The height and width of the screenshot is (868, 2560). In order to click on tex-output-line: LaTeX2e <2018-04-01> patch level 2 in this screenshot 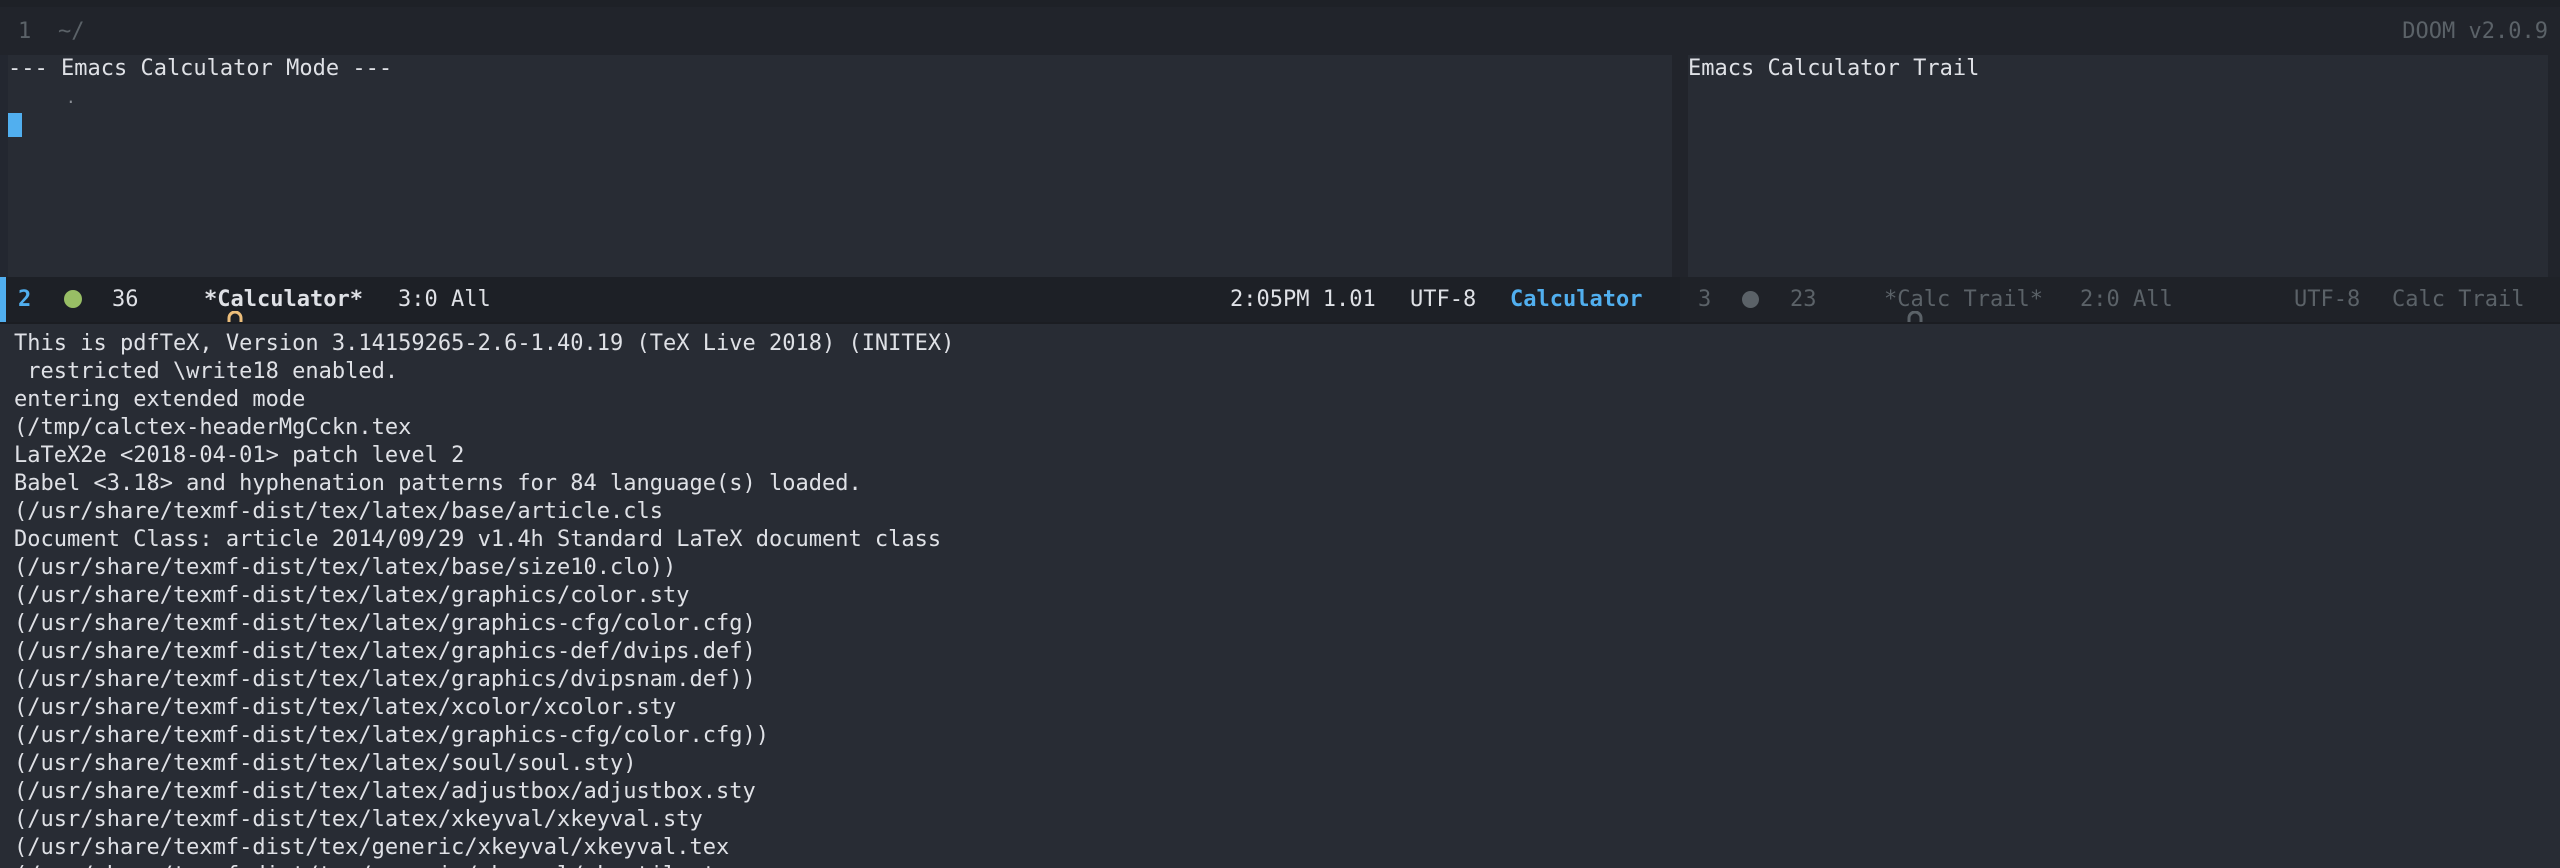, I will do `click(239, 455)`.